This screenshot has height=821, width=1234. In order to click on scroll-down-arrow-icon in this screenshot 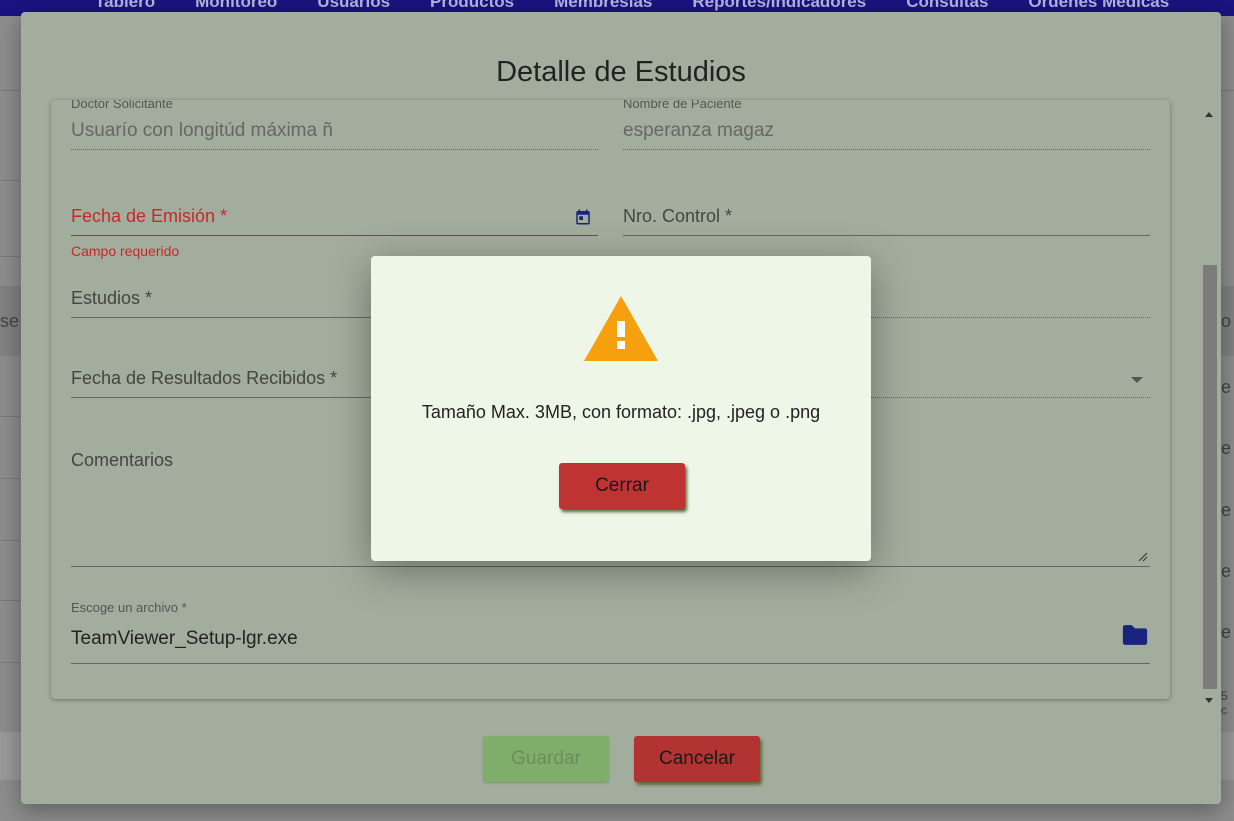, I will do `click(1209, 700)`.